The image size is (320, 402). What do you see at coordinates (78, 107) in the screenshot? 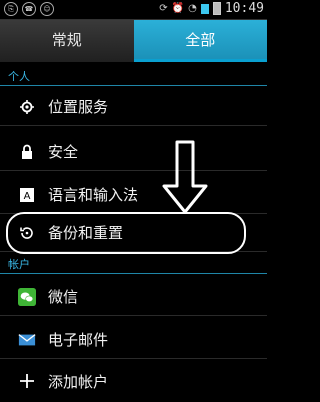
I see `settings-item-location-label: 位置服务` at bounding box center [78, 107].